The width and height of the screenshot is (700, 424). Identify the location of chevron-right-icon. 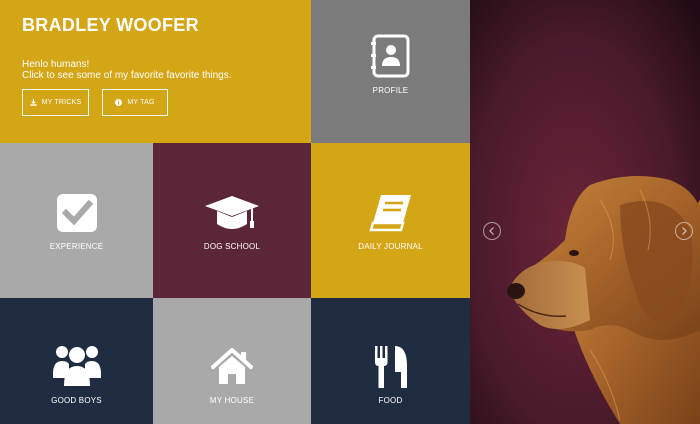
(684, 231).